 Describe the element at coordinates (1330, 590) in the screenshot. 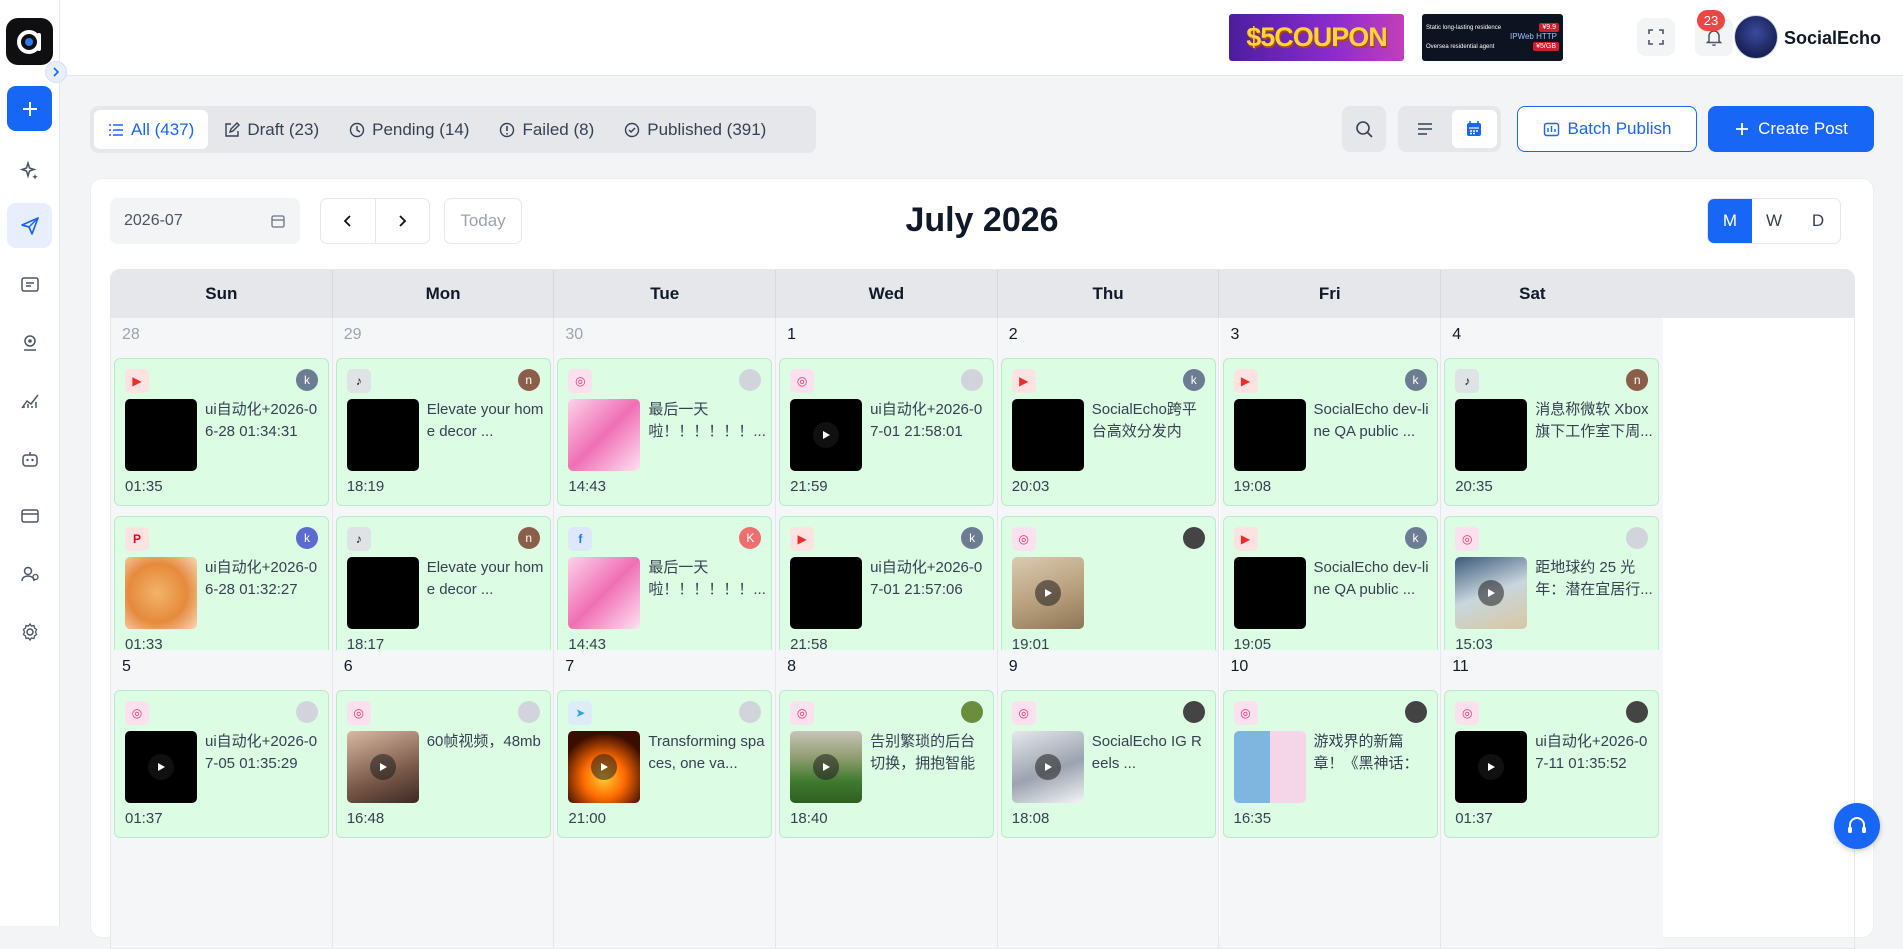

I see `post-card: ▶ k SocialEcho dev-line QA public ... 19:05` at that location.